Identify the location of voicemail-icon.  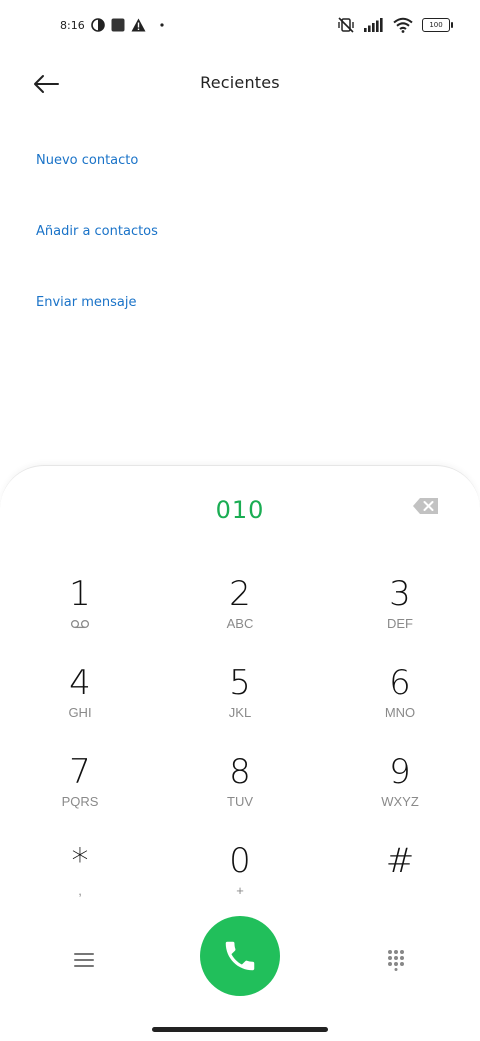
(80, 624).